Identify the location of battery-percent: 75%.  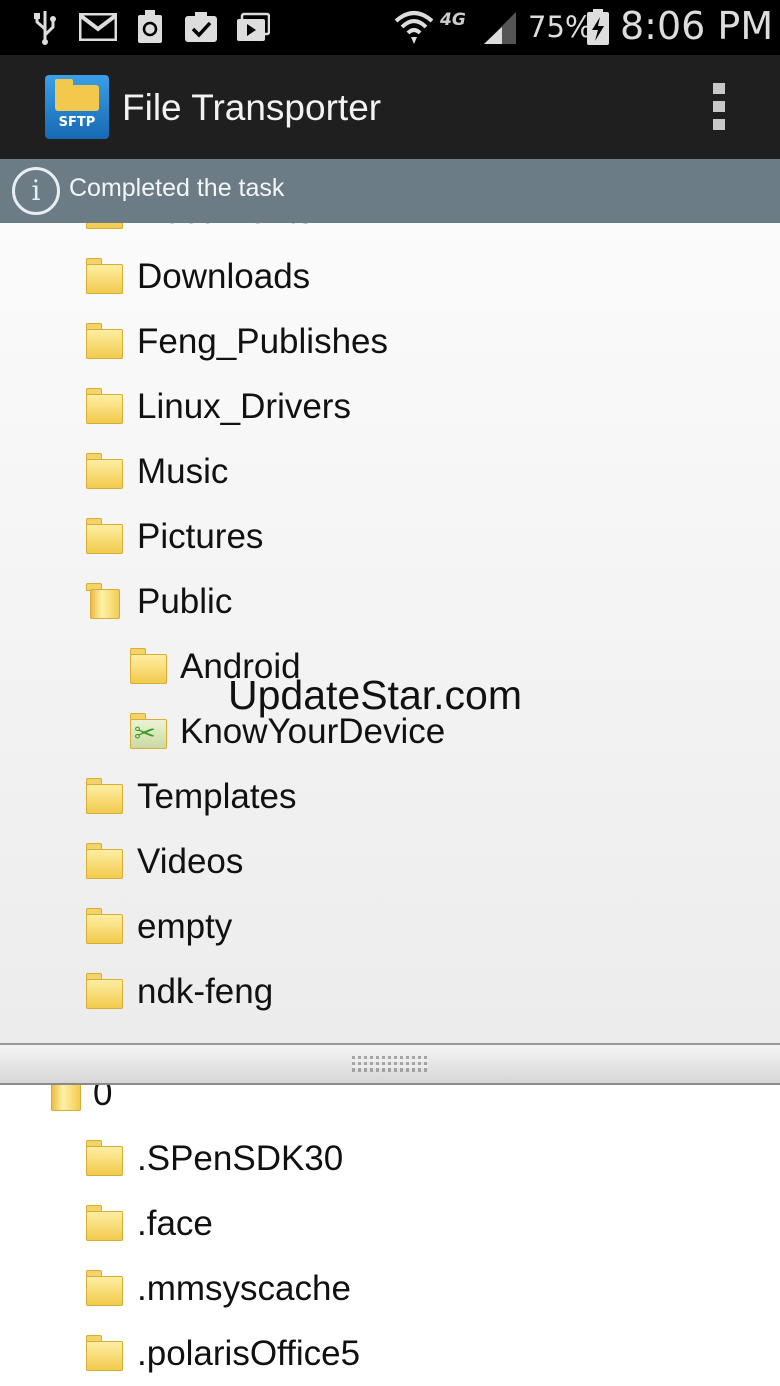
(560, 27).